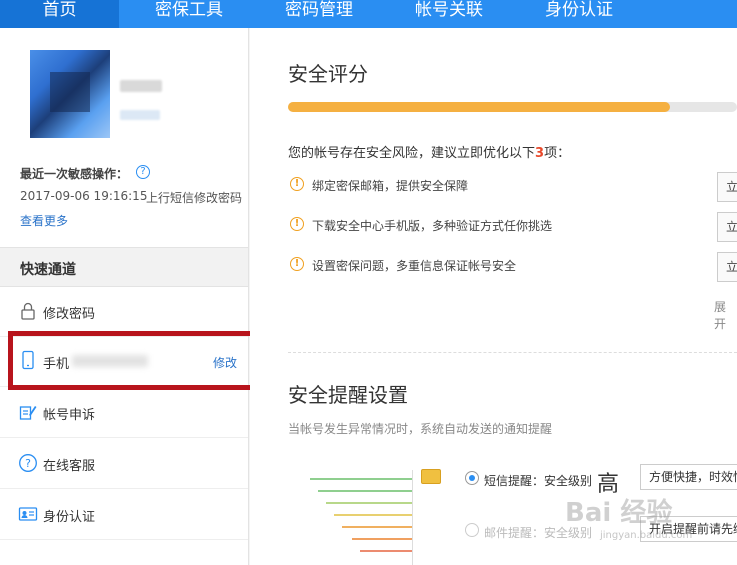 The width and height of the screenshot is (737, 565). What do you see at coordinates (74, 174) in the screenshot?
I see `sensitive-op-label: 最近一次敏感操作：` at bounding box center [74, 174].